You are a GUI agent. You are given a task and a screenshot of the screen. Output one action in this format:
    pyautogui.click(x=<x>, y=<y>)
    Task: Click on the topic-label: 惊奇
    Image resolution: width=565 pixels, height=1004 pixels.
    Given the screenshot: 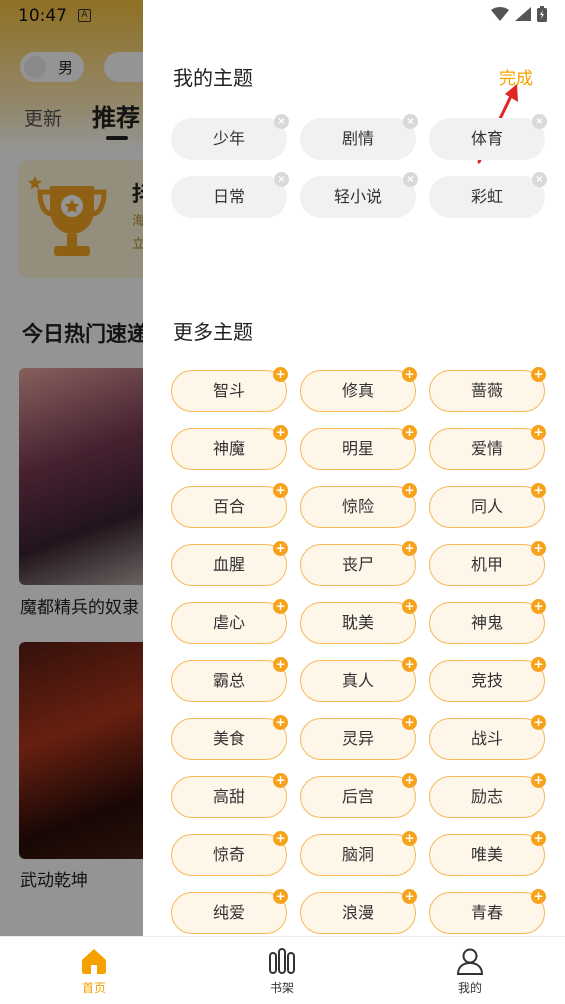 What is the action you would take?
    pyautogui.click(x=228, y=854)
    